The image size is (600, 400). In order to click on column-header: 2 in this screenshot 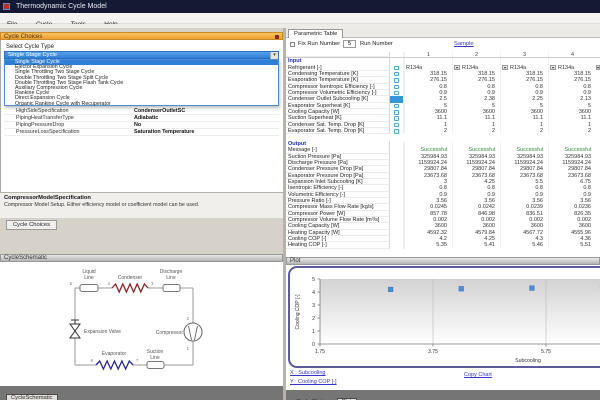, I will do `click(476, 55)`.